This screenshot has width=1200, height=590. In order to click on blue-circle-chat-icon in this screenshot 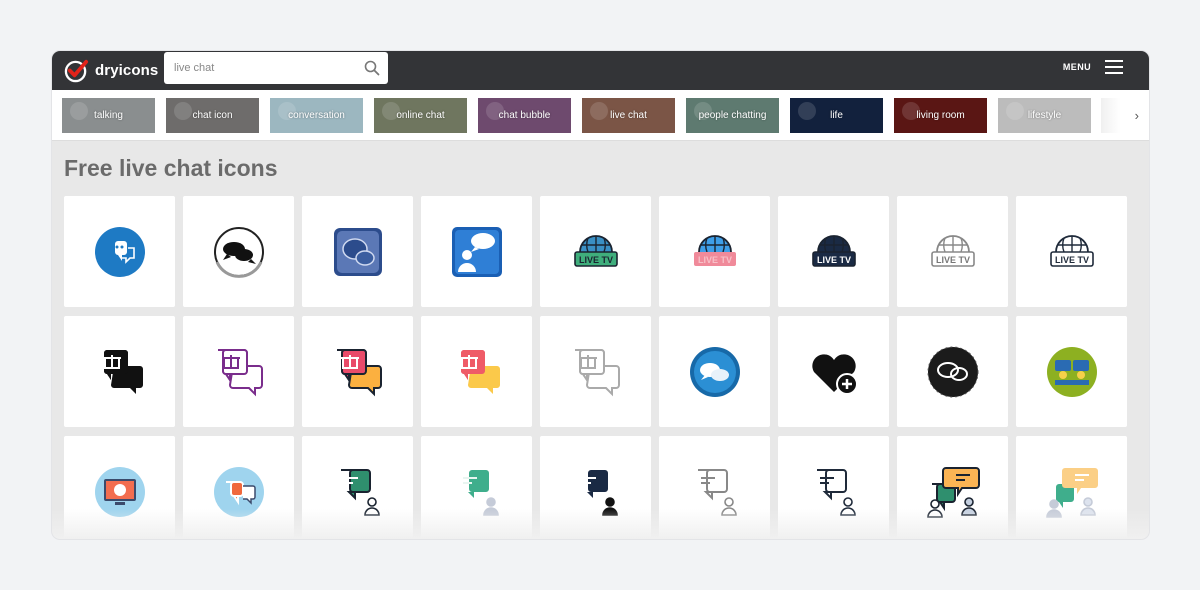, I will do `click(119, 251)`.